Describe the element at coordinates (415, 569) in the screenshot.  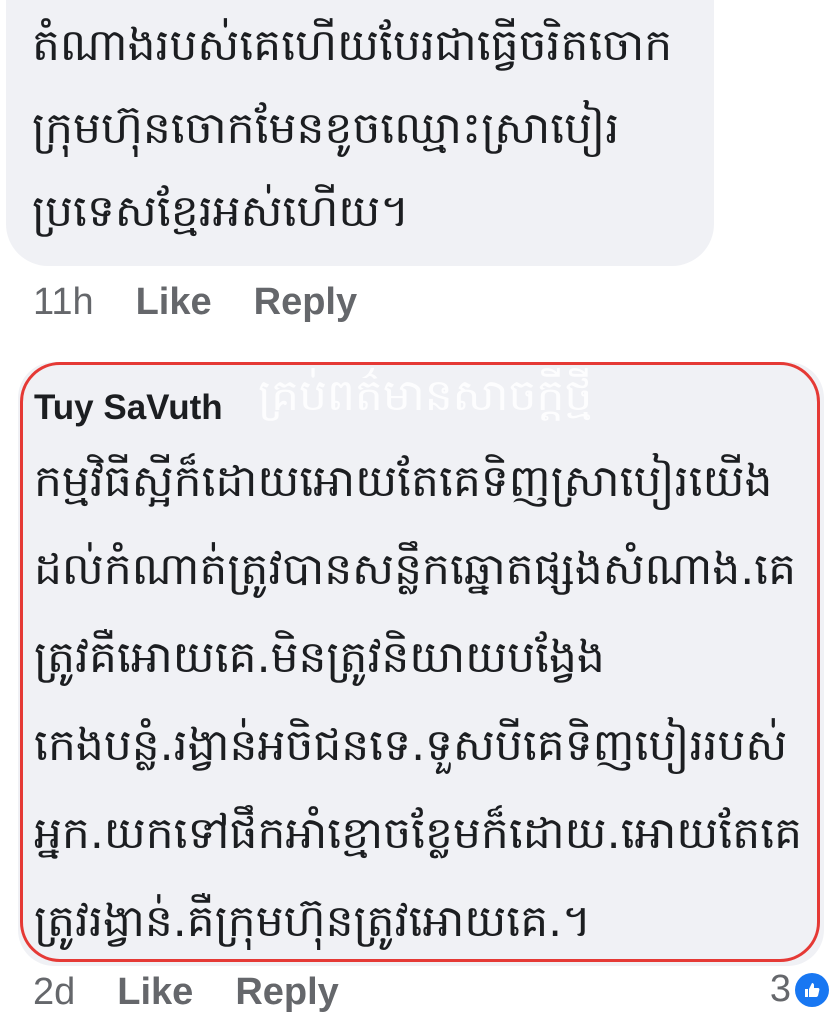
I see `comment-text-line: ដល់កំណាត់ត្រូវបានសន្លឹកឆ្នោតផ្សងសំណាង.គេ` at that location.